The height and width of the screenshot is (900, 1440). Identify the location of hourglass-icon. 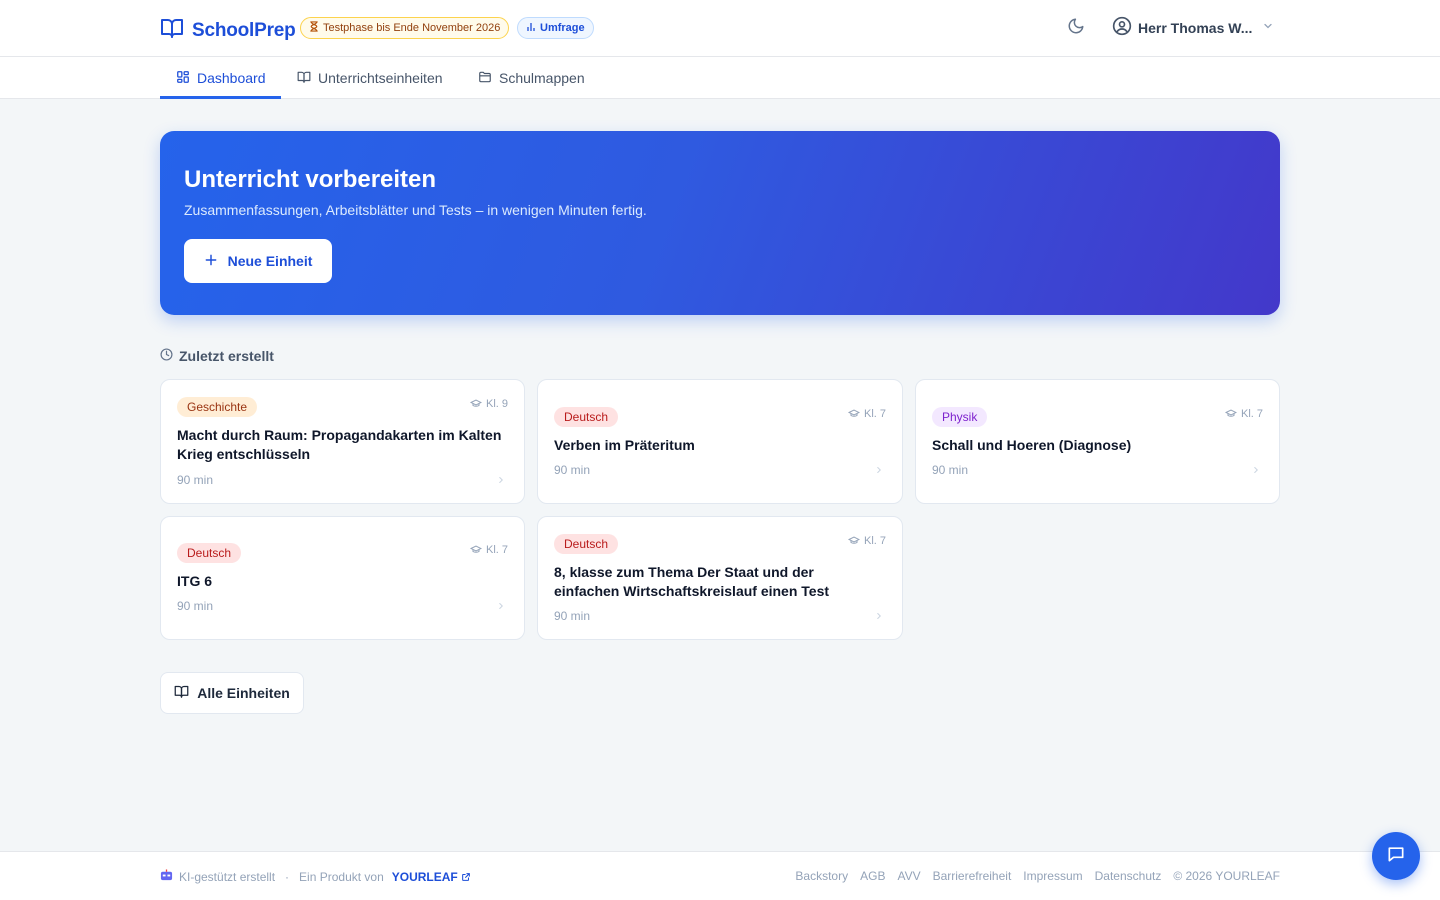
(314, 28).